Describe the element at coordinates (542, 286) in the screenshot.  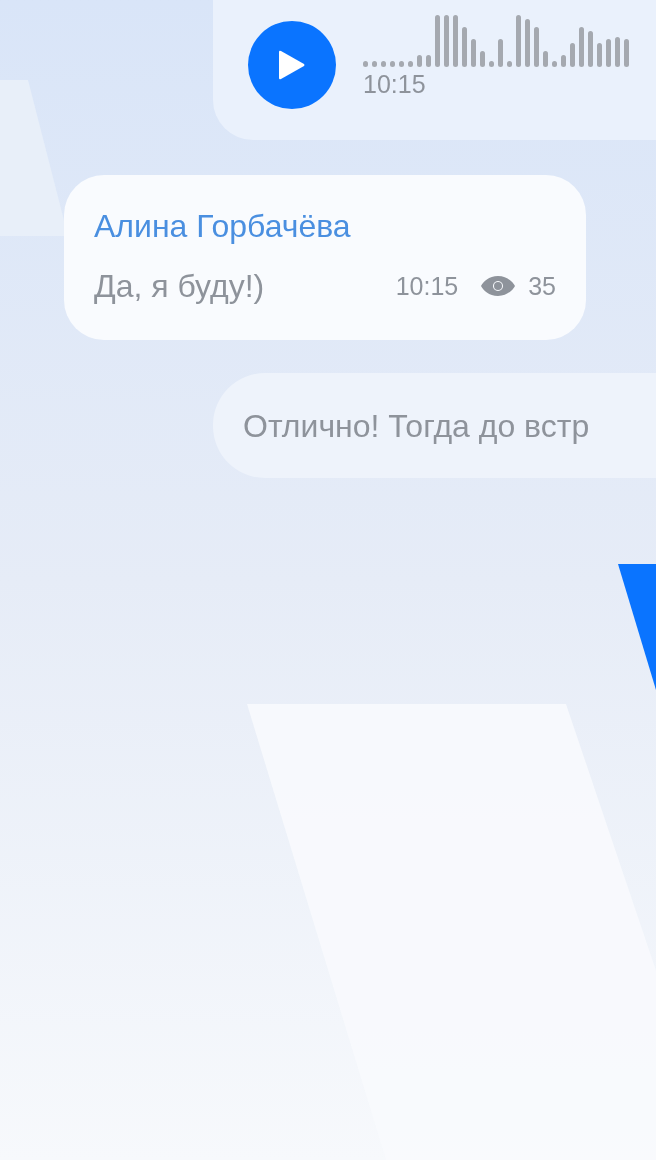
I see `view-count: 35` at that location.